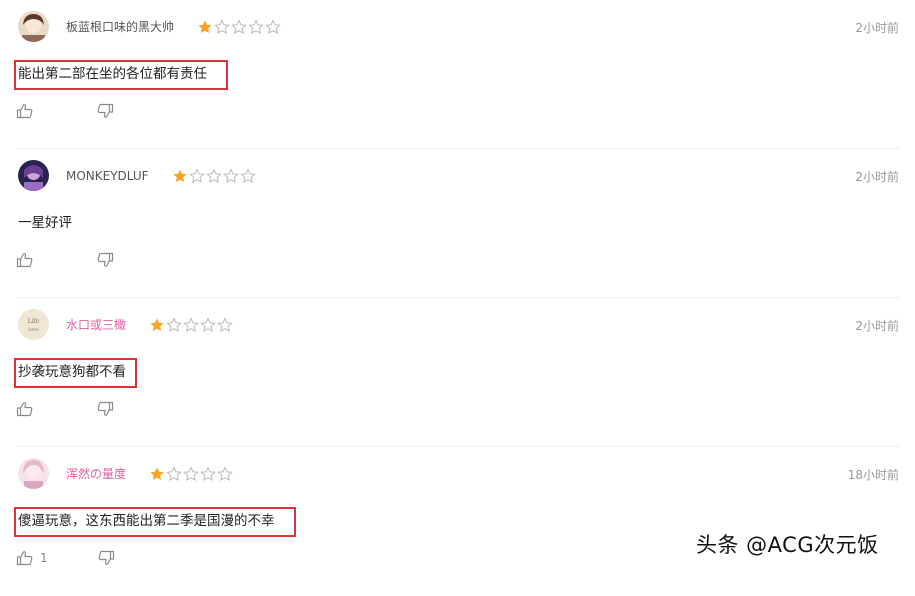 The height and width of the screenshot is (596, 915). Describe the element at coordinates (65, 558) in the screenshot. I see `comment-actions: 1` at that location.